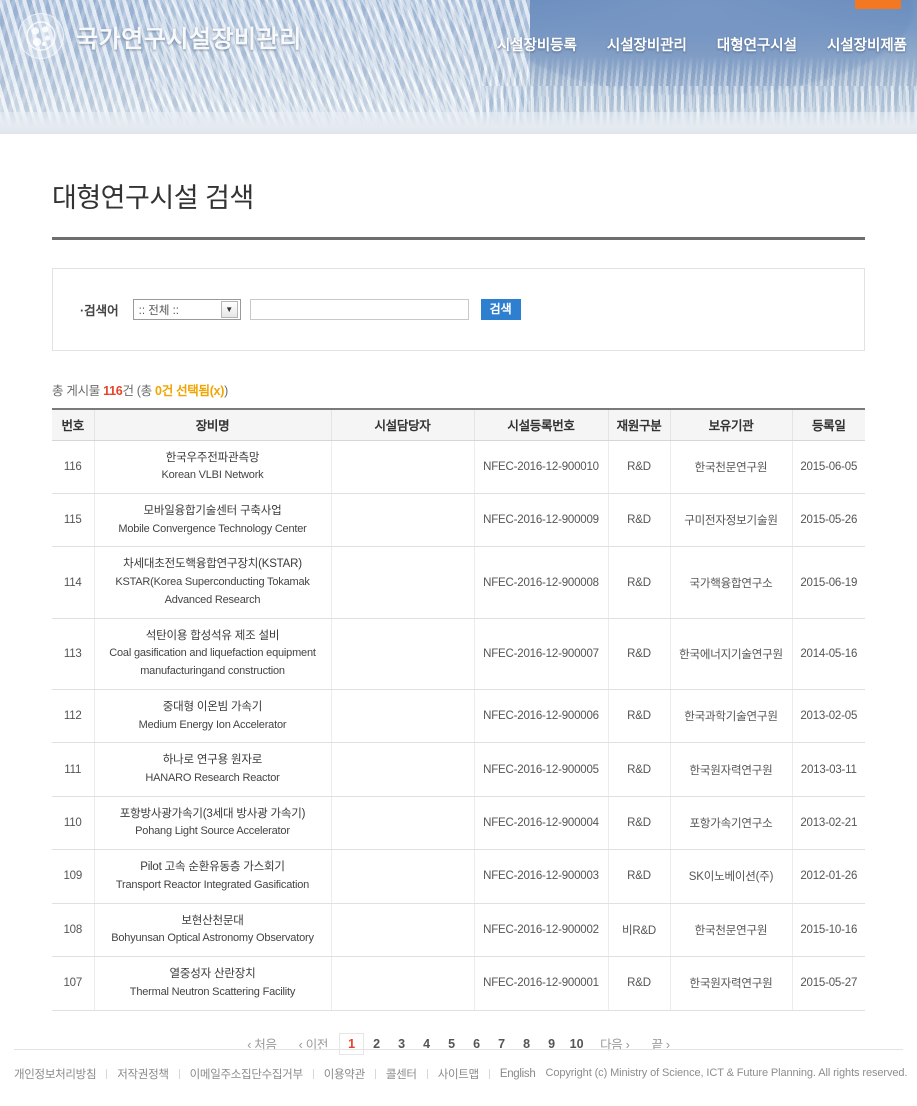 The width and height of the screenshot is (917, 1106). Describe the element at coordinates (828, 930) in the screenshot. I see `cell-reg-date: 2015-10-16` at that location.